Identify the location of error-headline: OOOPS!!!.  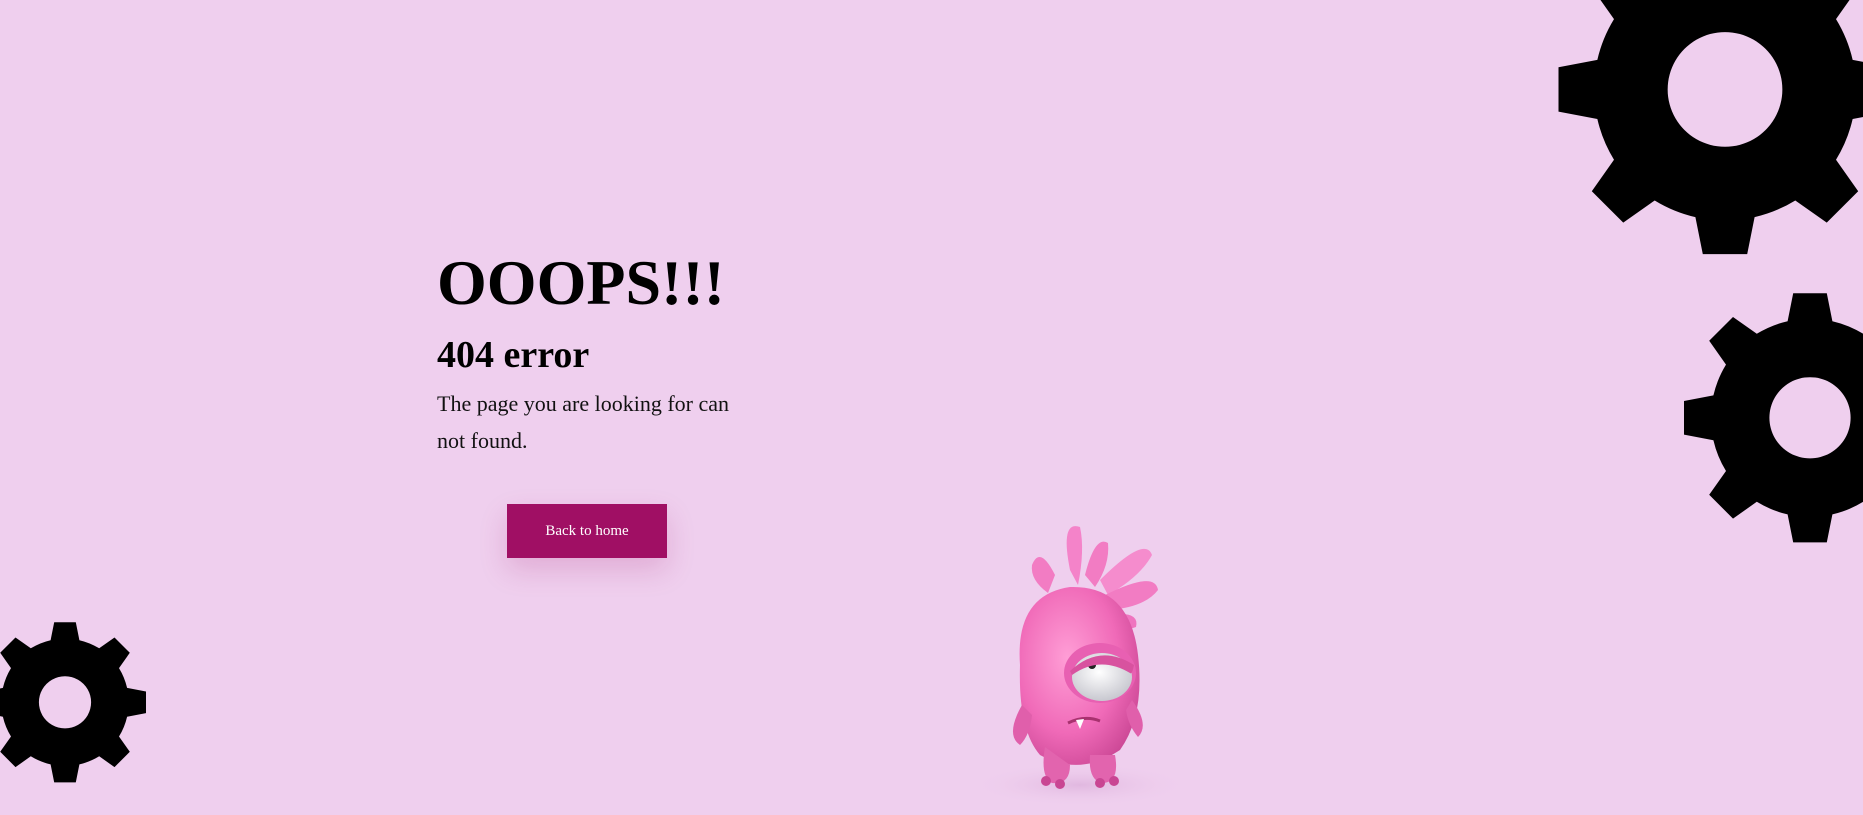
(581, 282).